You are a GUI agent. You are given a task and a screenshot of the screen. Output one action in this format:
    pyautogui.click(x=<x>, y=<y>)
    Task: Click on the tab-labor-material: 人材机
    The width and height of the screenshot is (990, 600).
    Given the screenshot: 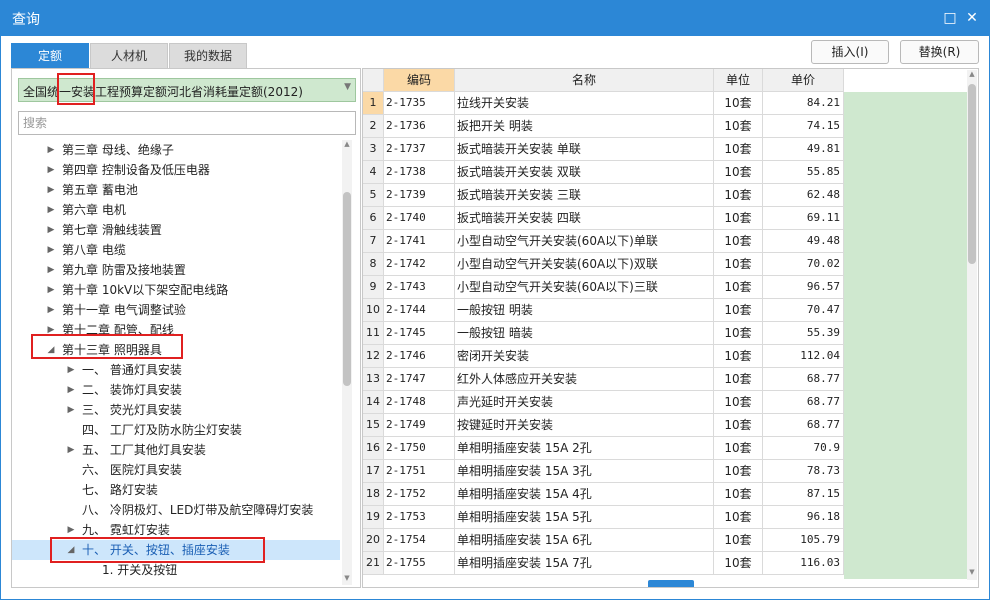 What is the action you would take?
    pyautogui.click(x=129, y=55)
    